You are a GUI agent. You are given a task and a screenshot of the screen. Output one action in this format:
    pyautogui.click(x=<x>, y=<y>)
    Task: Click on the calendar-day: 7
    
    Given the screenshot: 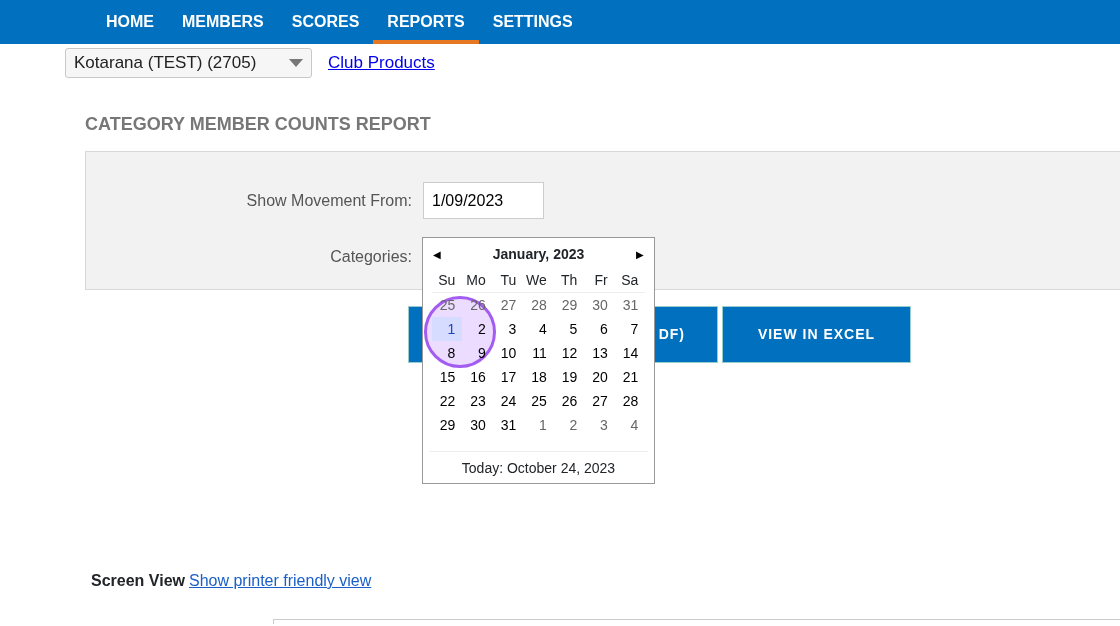 What is the action you would take?
    pyautogui.click(x=630, y=329)
    